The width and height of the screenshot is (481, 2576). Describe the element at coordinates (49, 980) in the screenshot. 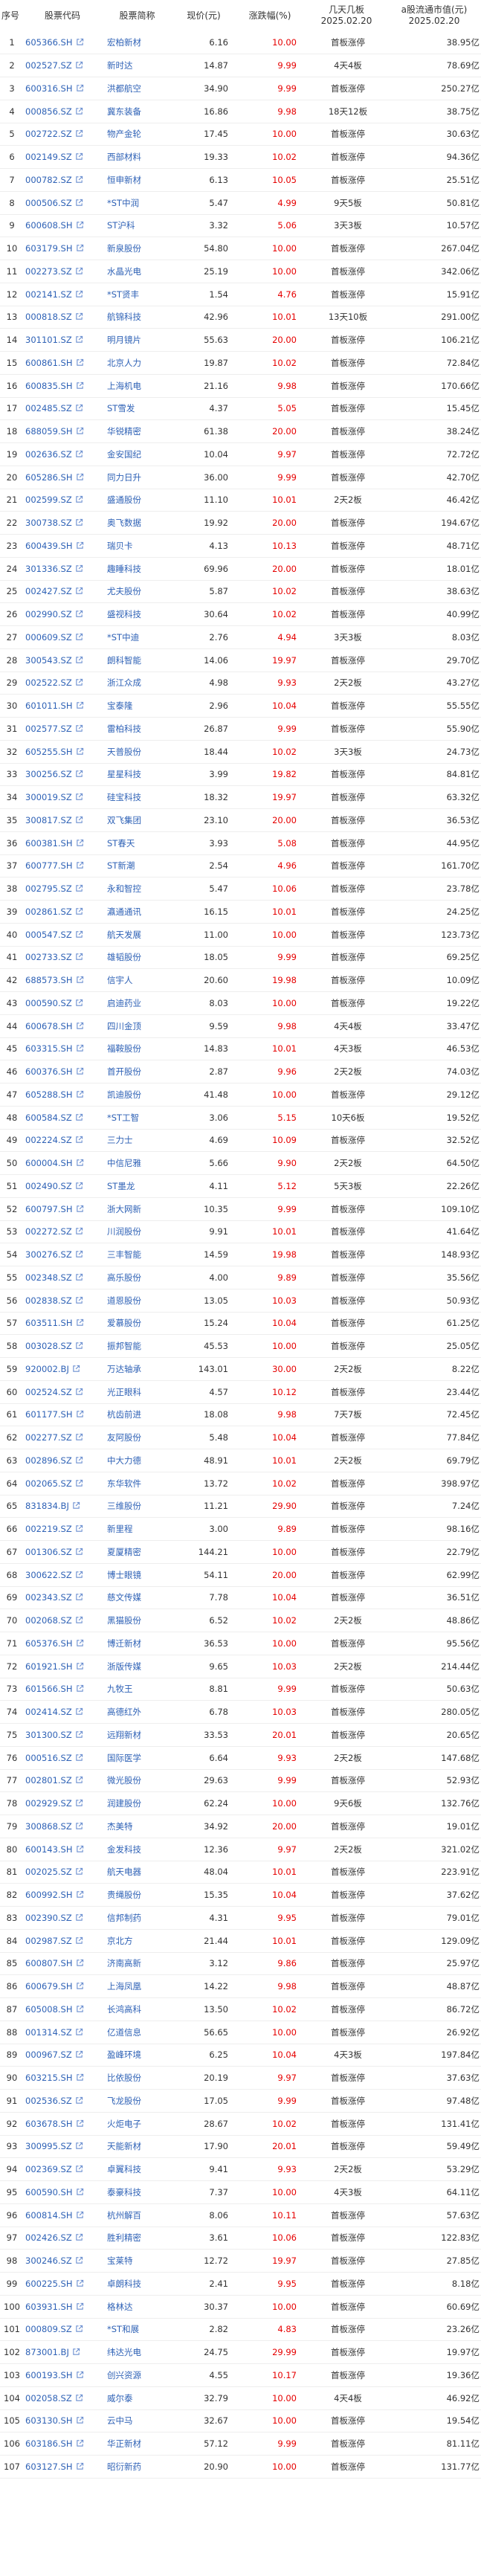

I see `stock-code-text: 688573.SH` at that location.